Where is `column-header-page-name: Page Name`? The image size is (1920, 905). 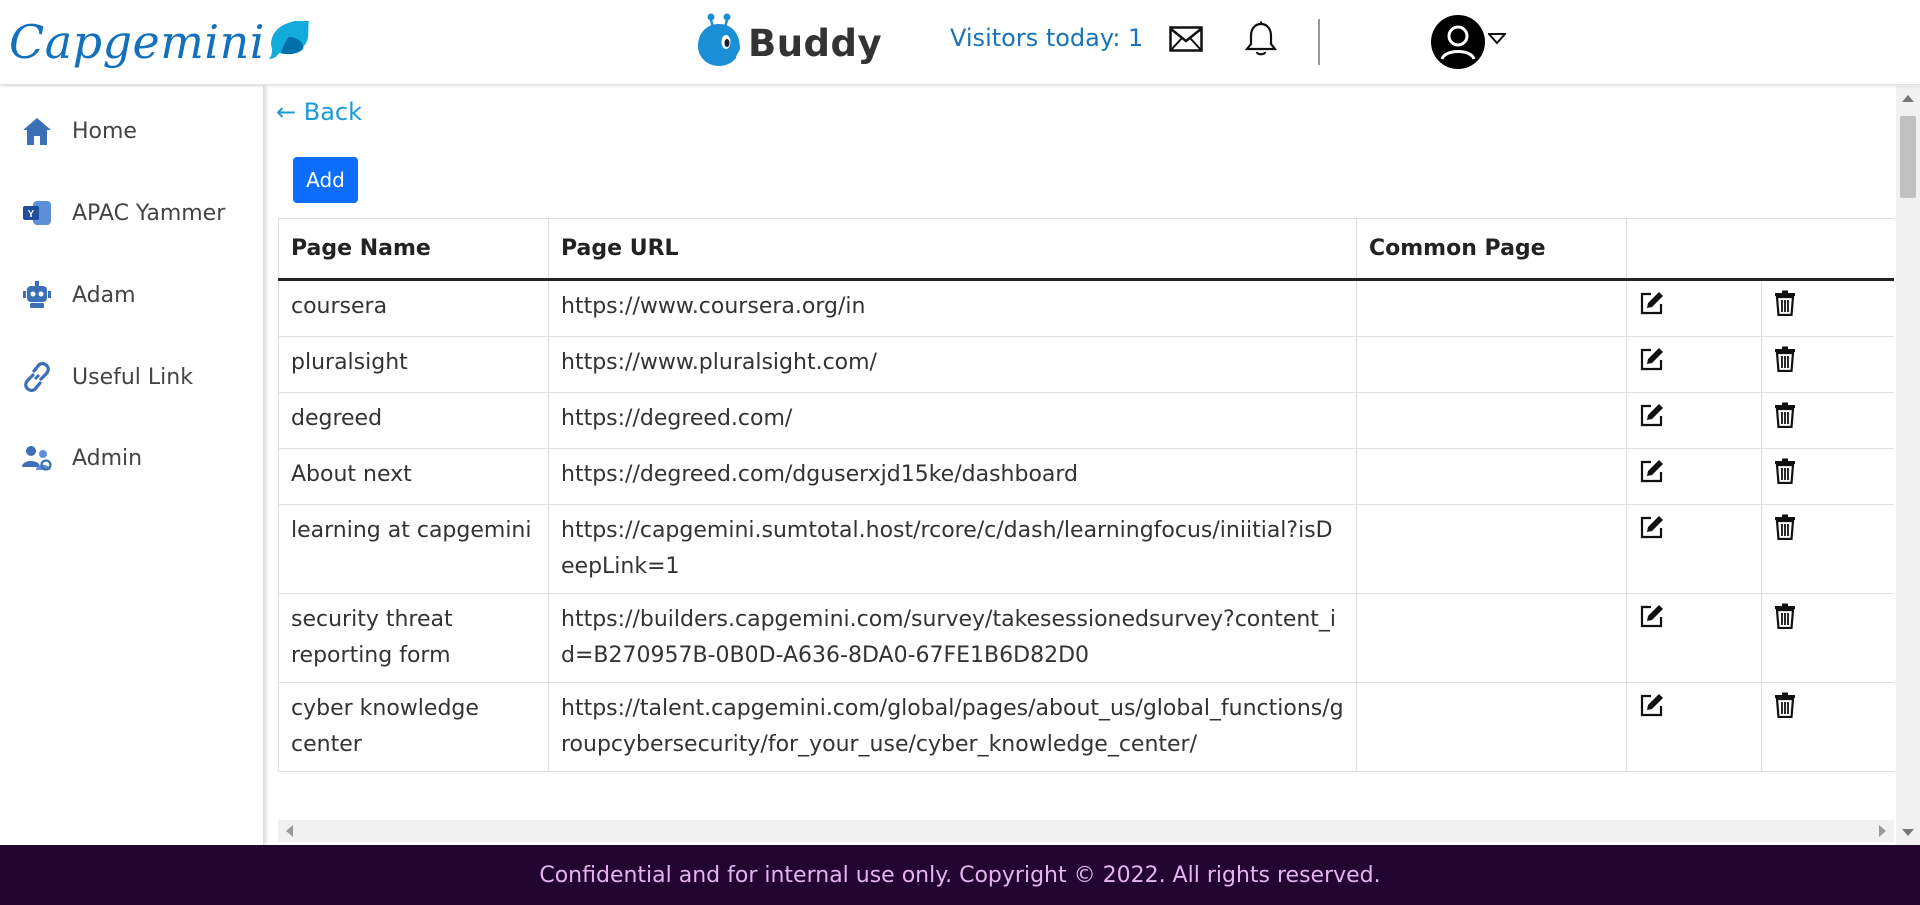 column-header-page-name: Page Name is located at coordinates (413, 249).